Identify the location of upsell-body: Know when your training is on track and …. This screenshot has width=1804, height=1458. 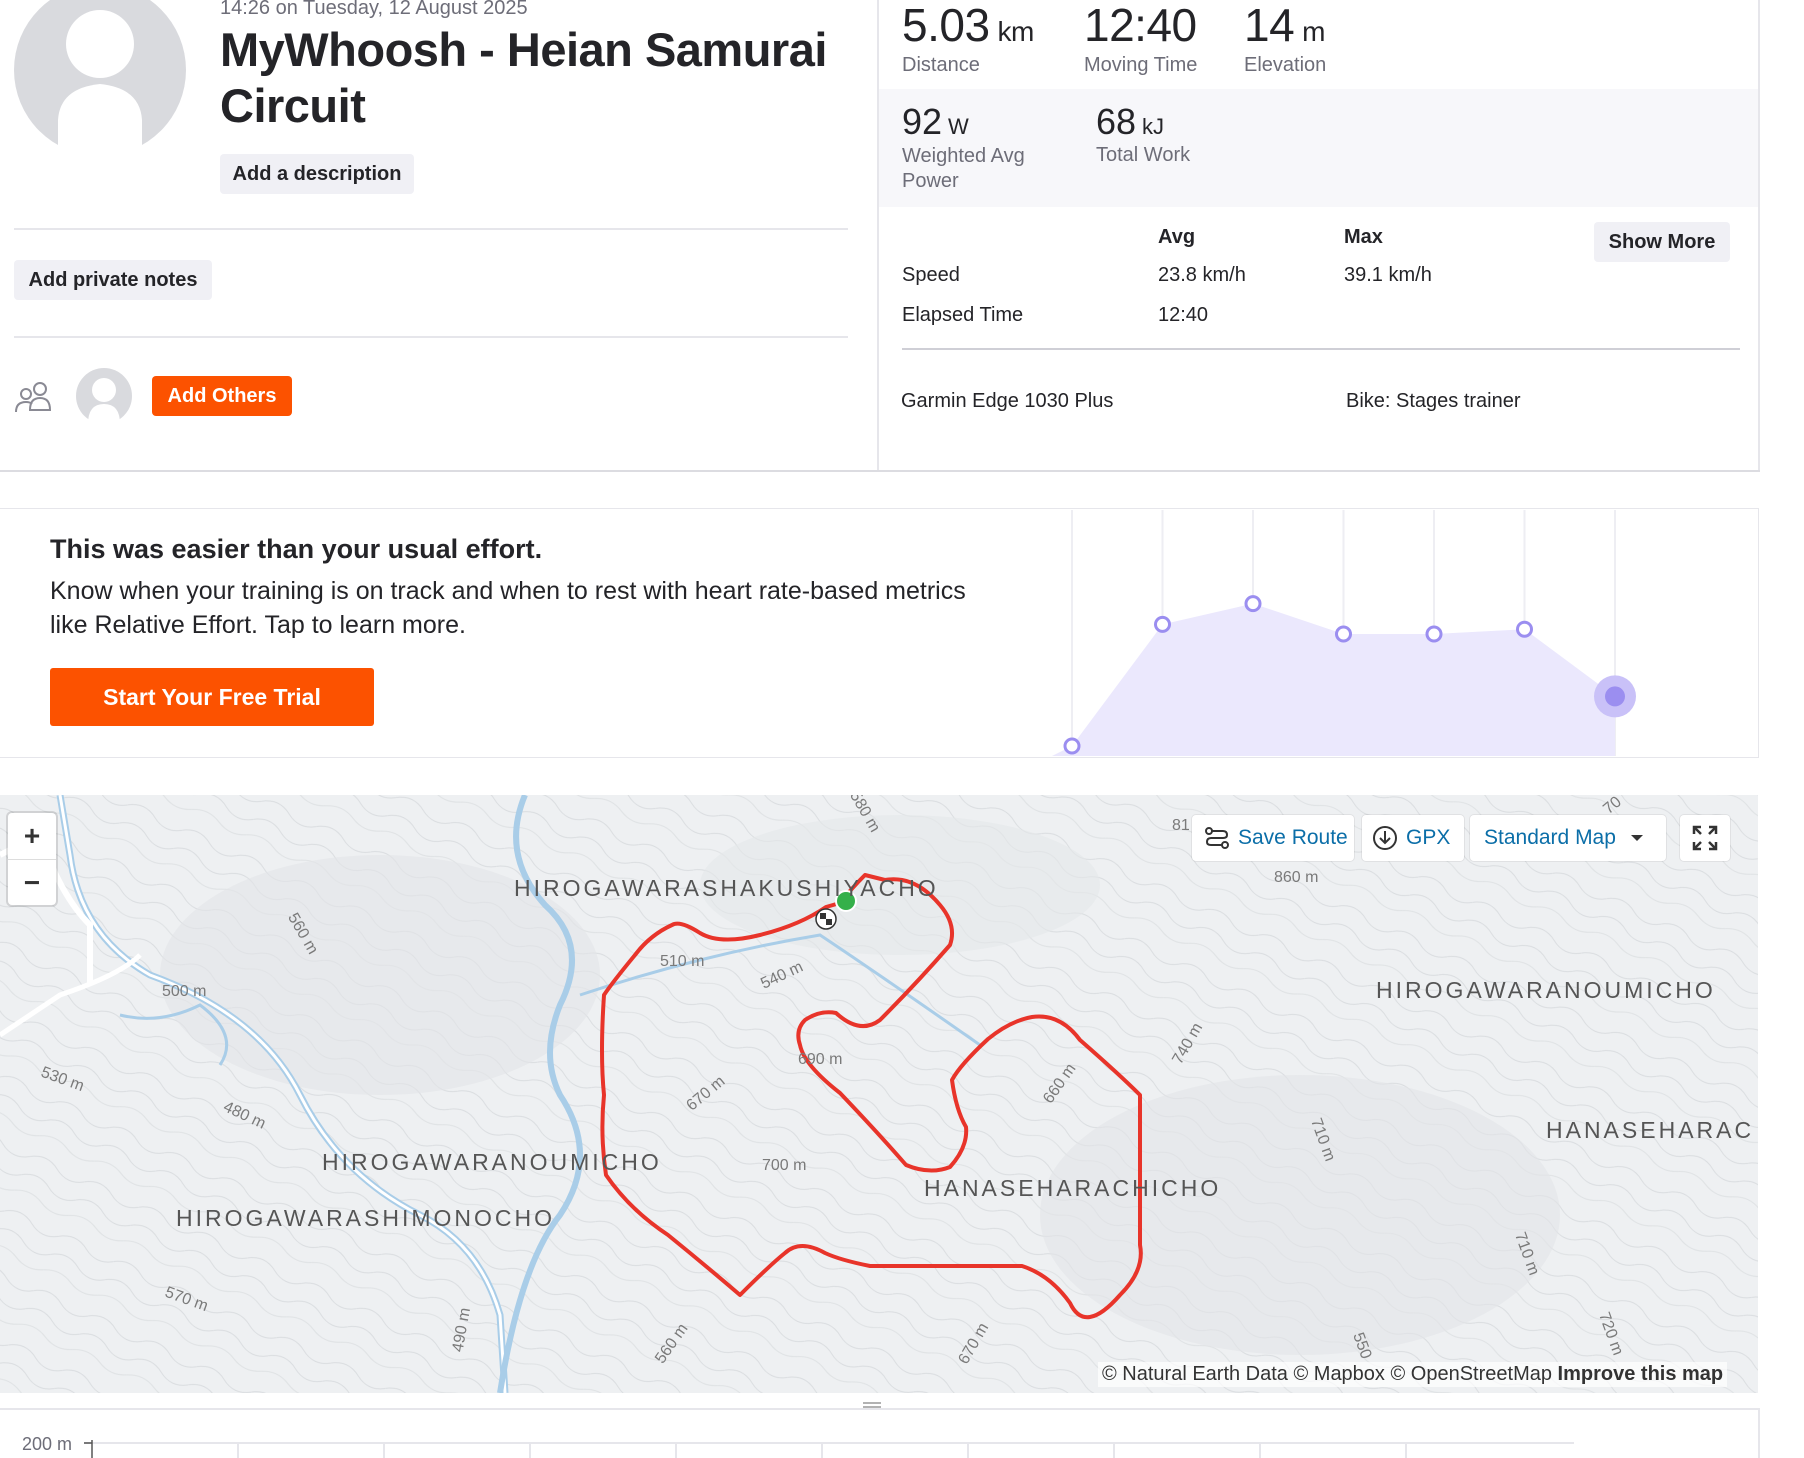
(508, 608).